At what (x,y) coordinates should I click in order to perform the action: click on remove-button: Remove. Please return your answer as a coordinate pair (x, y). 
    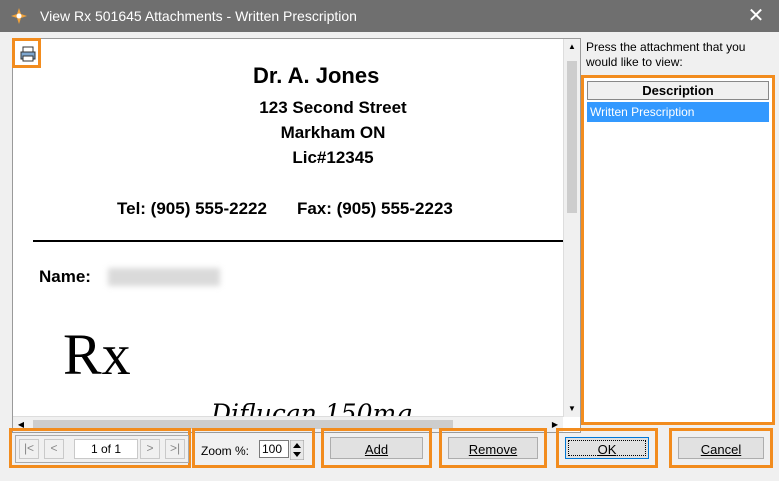
    Looking at the image, I should click on (493, 448).